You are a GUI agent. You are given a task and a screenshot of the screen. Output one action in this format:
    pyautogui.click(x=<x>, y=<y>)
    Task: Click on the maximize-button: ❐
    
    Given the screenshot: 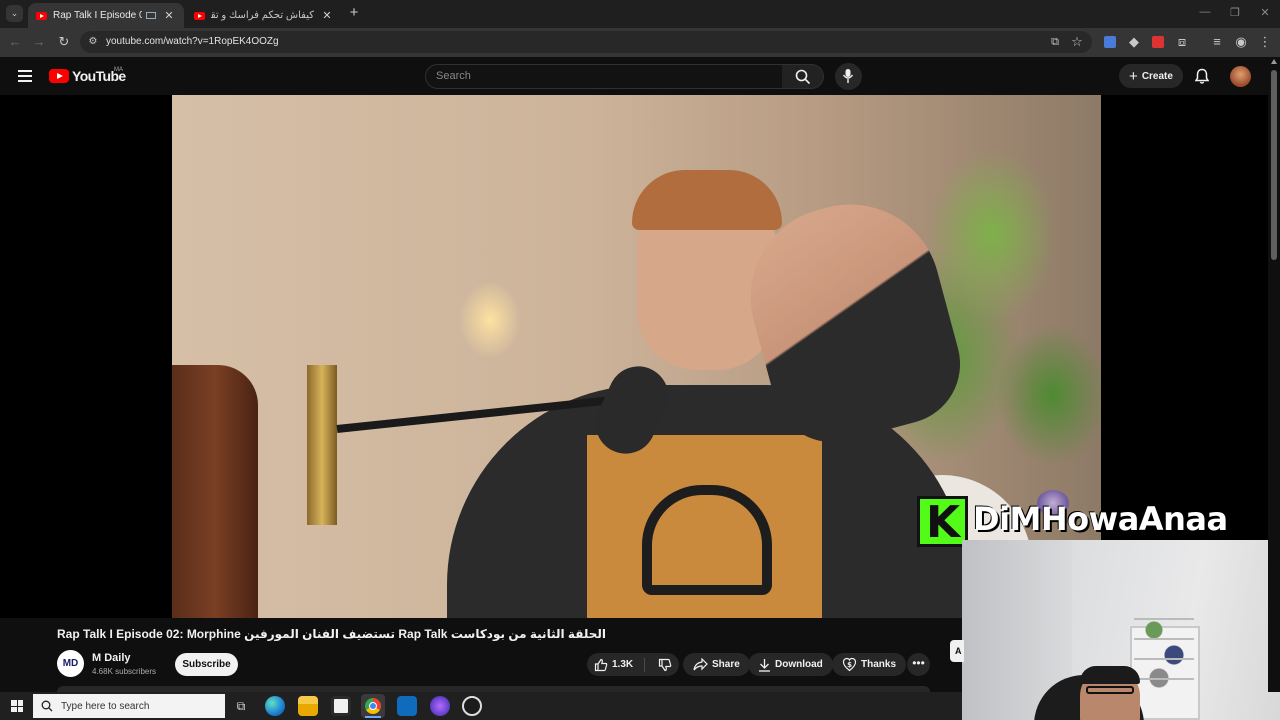 What is the action you would take?
    pyautogui.click(x=1235, y=12)
    